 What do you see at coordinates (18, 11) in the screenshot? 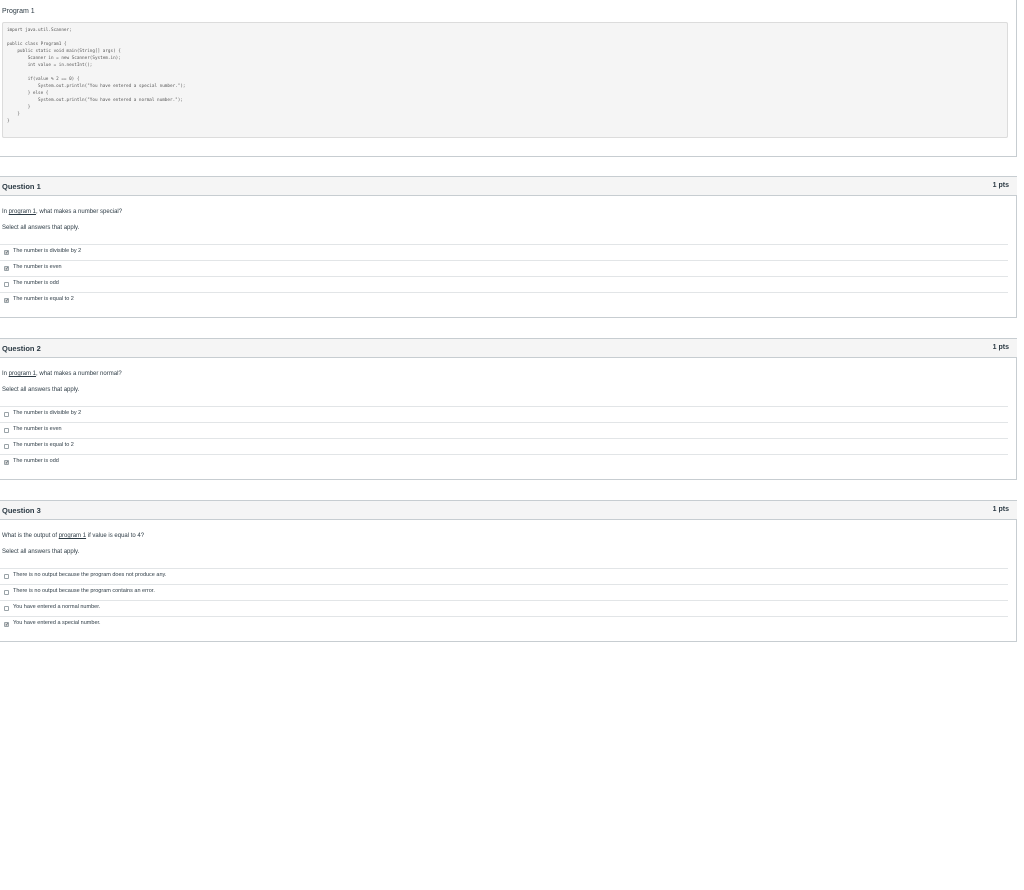
I see `program-title: Program 1` at bounding box center [18, 11].